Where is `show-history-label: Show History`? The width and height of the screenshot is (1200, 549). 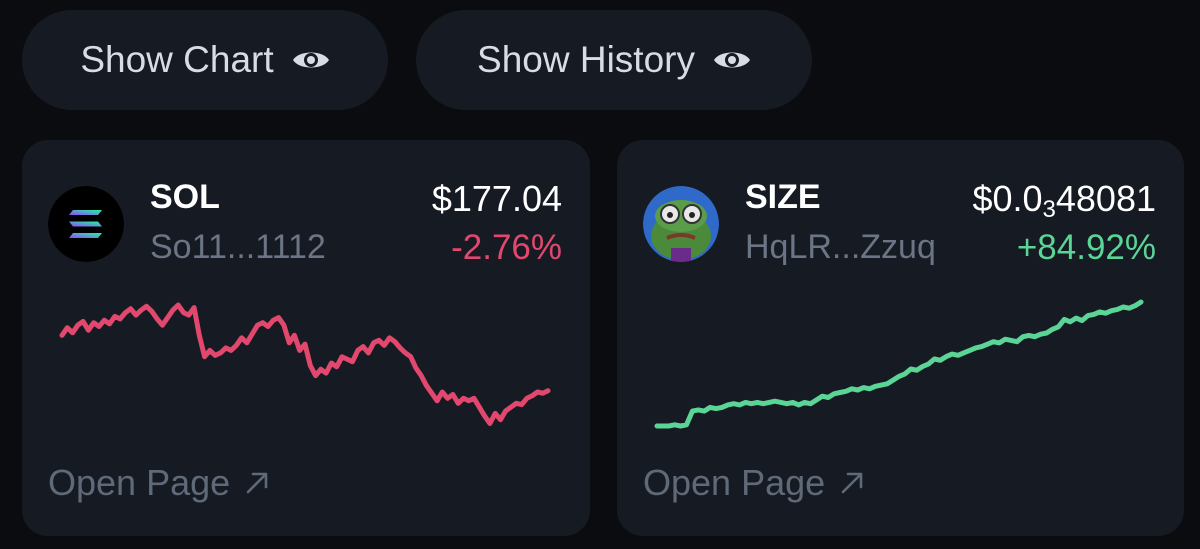
show-history-label: Show History is located at coordinates (586, 59).